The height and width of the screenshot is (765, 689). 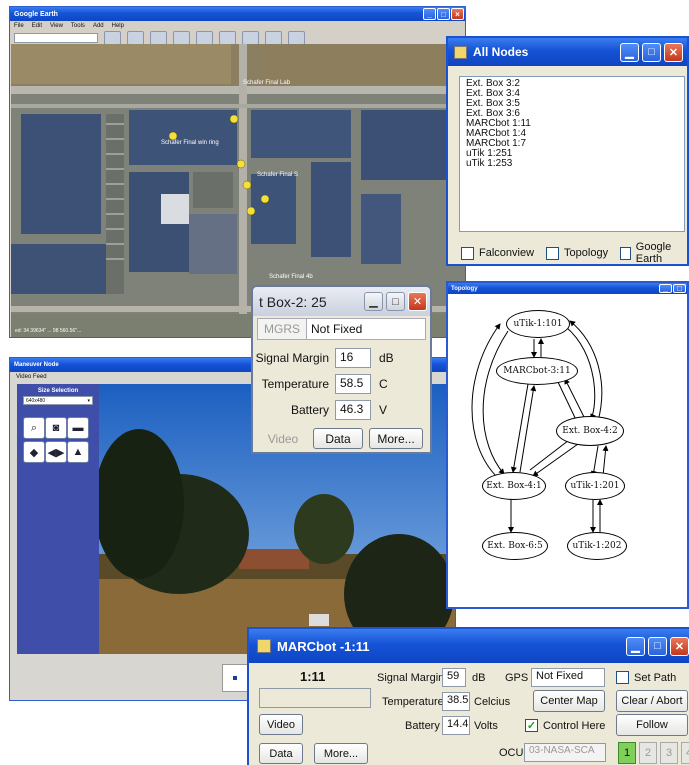 What do you see at coordinates (595, 486) in the screenshot?
I see `topology-node-utik-1-201: uTik-1:201` at bounding box center [595, 486].